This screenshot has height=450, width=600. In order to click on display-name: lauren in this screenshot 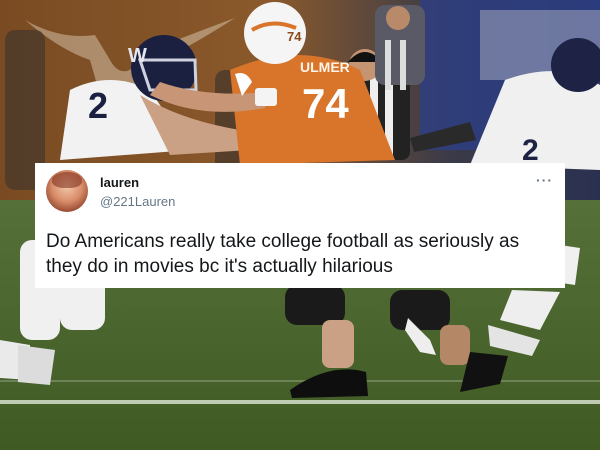, I will do `click(119, 182)`.